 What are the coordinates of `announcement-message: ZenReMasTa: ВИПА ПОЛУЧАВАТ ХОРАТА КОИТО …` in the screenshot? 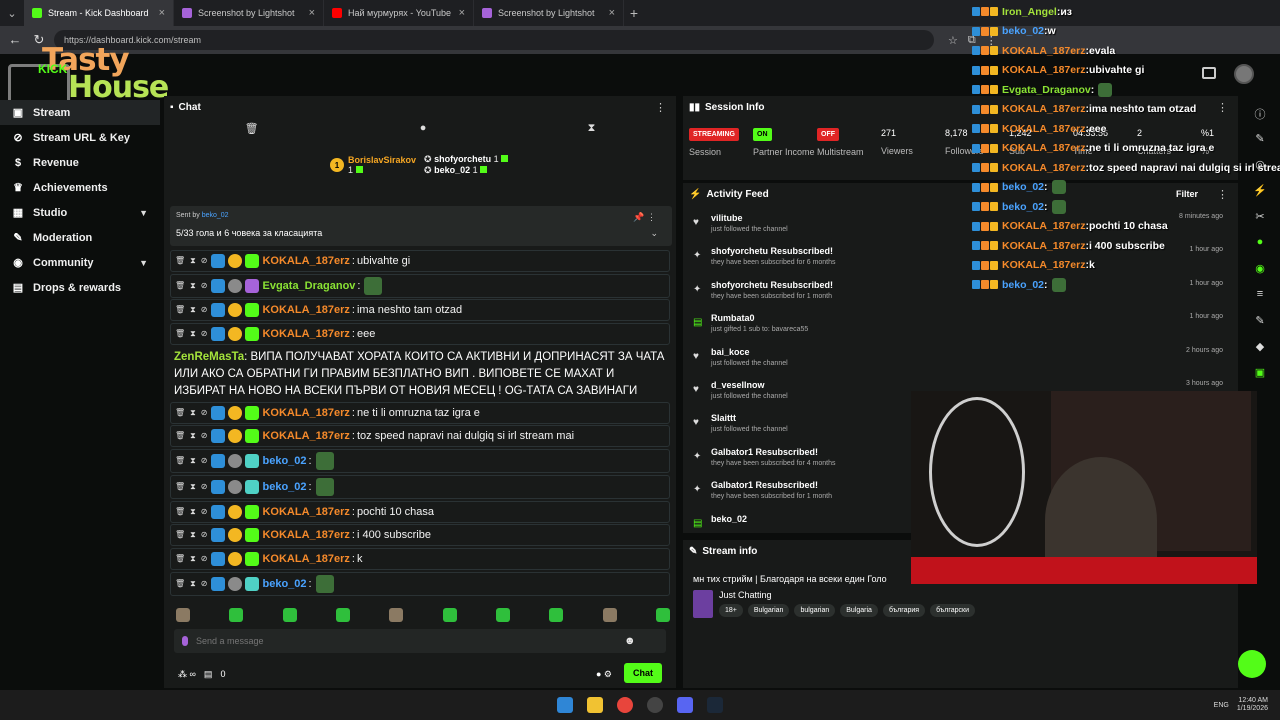 It's located at (420, 374).